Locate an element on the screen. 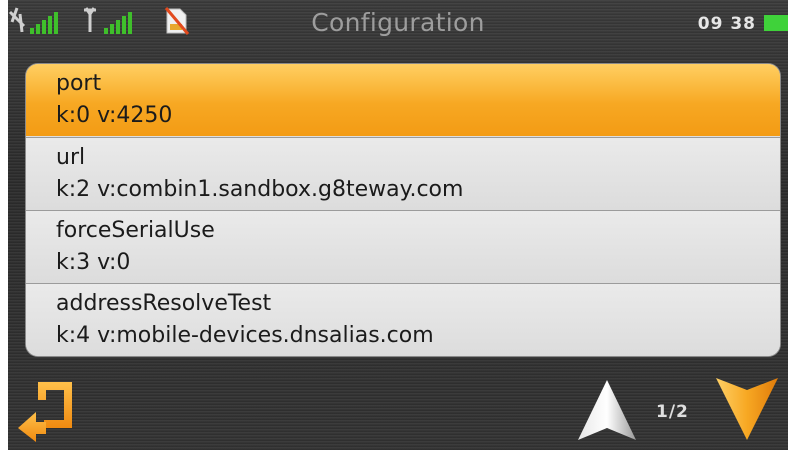 This screenshot has height=450, width=788. item-key-name: forceSerialUse is located at coordinates (135, 230).